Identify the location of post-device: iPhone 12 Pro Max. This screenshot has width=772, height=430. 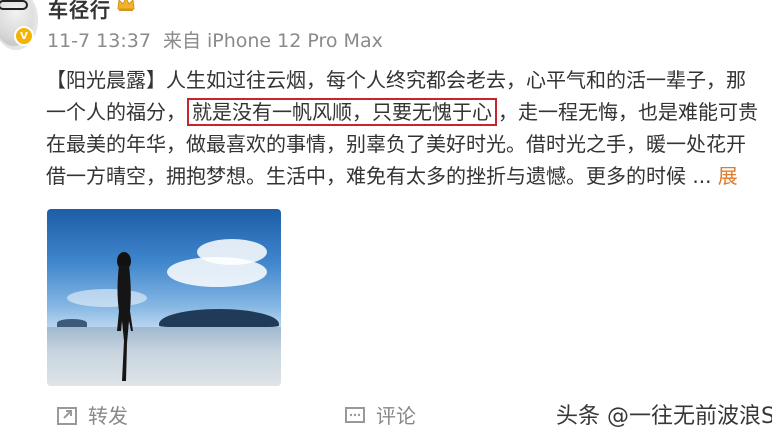
(295, 41).